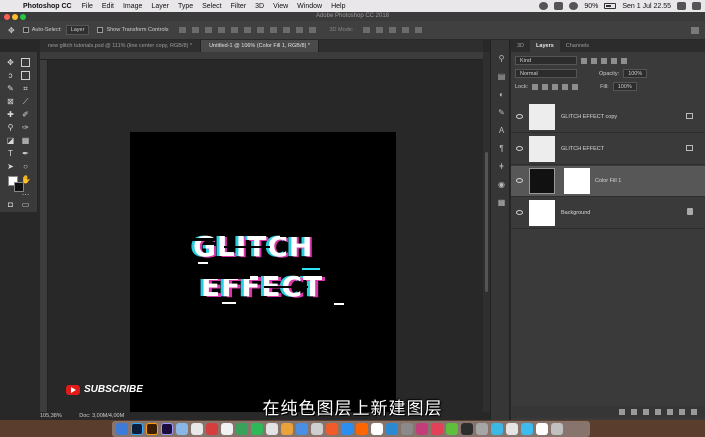 This screenshot has height=437, width=705. I want to click on filter-smart-icon, so click(624, 60).